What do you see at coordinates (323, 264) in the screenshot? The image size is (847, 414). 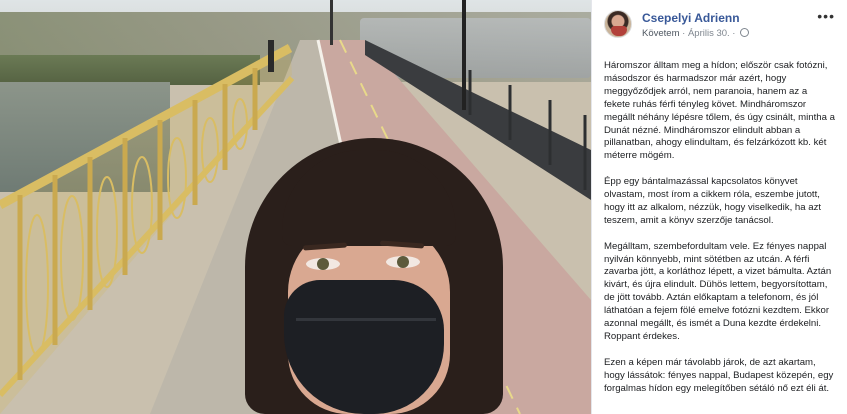 I see `photo-left-eye` at bounding box center [323, 264].